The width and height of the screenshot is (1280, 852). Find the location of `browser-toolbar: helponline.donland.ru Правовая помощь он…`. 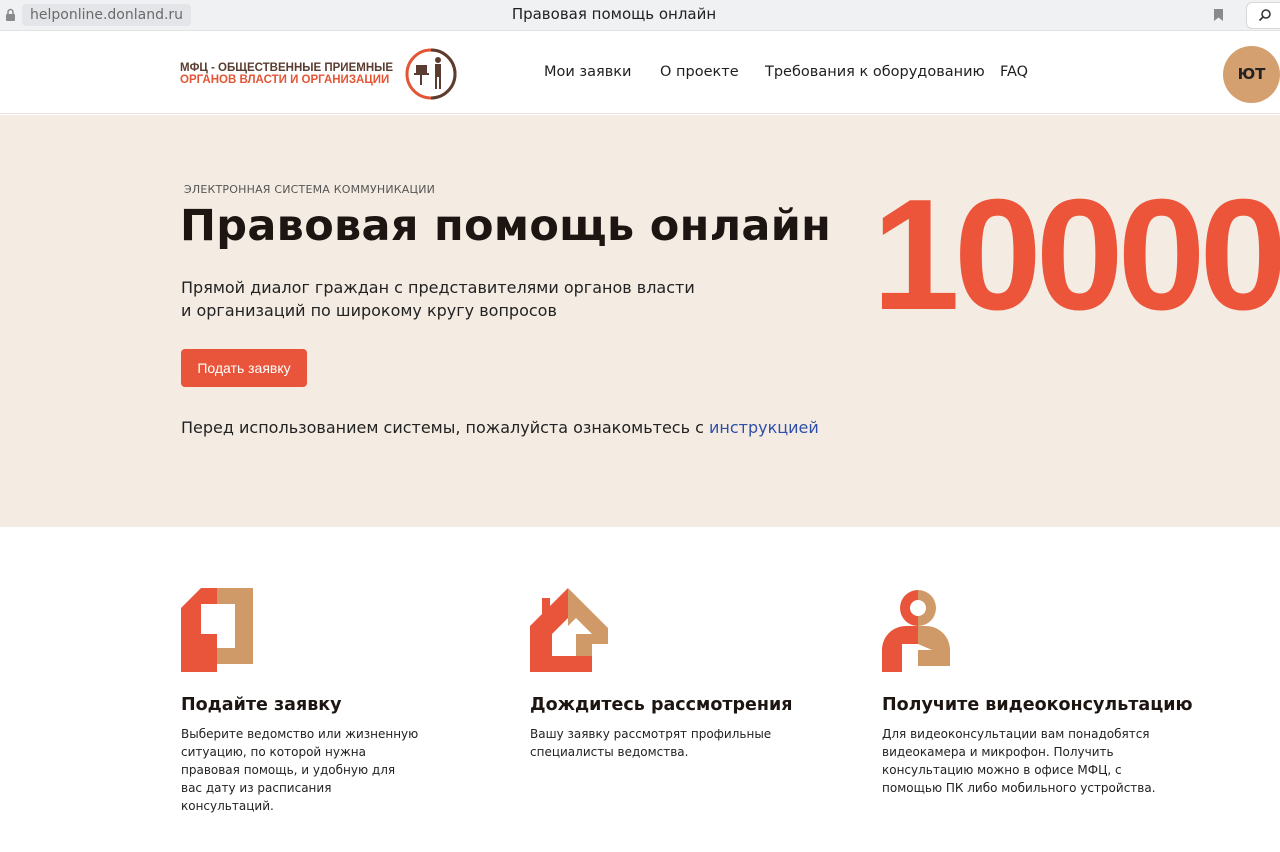

browser-toolbar: helponline.donland.ru Правовая помощь он… is located at coordinates (640, 15).